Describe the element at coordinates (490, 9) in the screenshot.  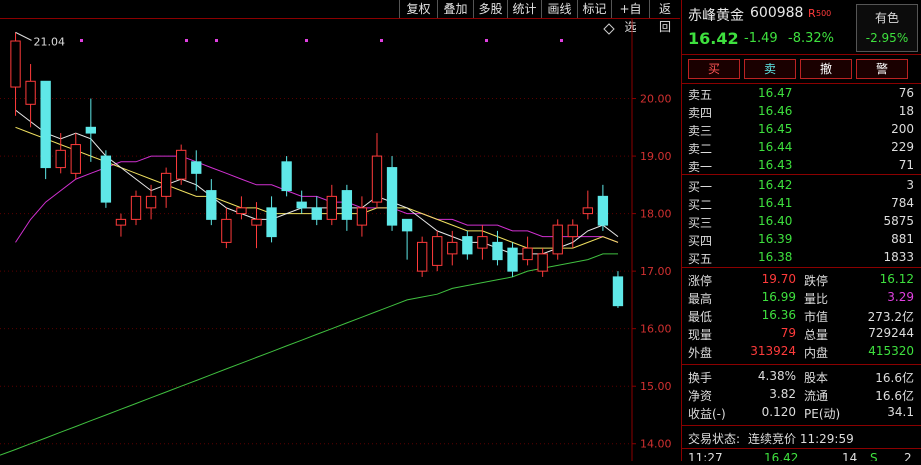
I see `toolbar-multistock-button: 多股` at that location.